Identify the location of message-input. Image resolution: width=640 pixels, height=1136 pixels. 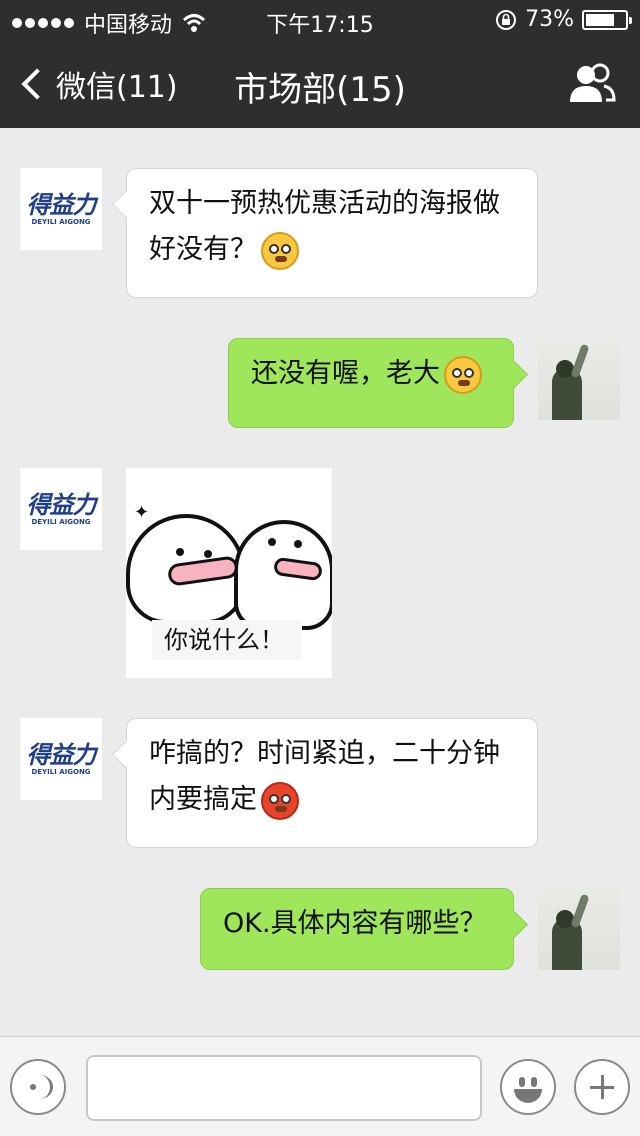
(284, 1088).